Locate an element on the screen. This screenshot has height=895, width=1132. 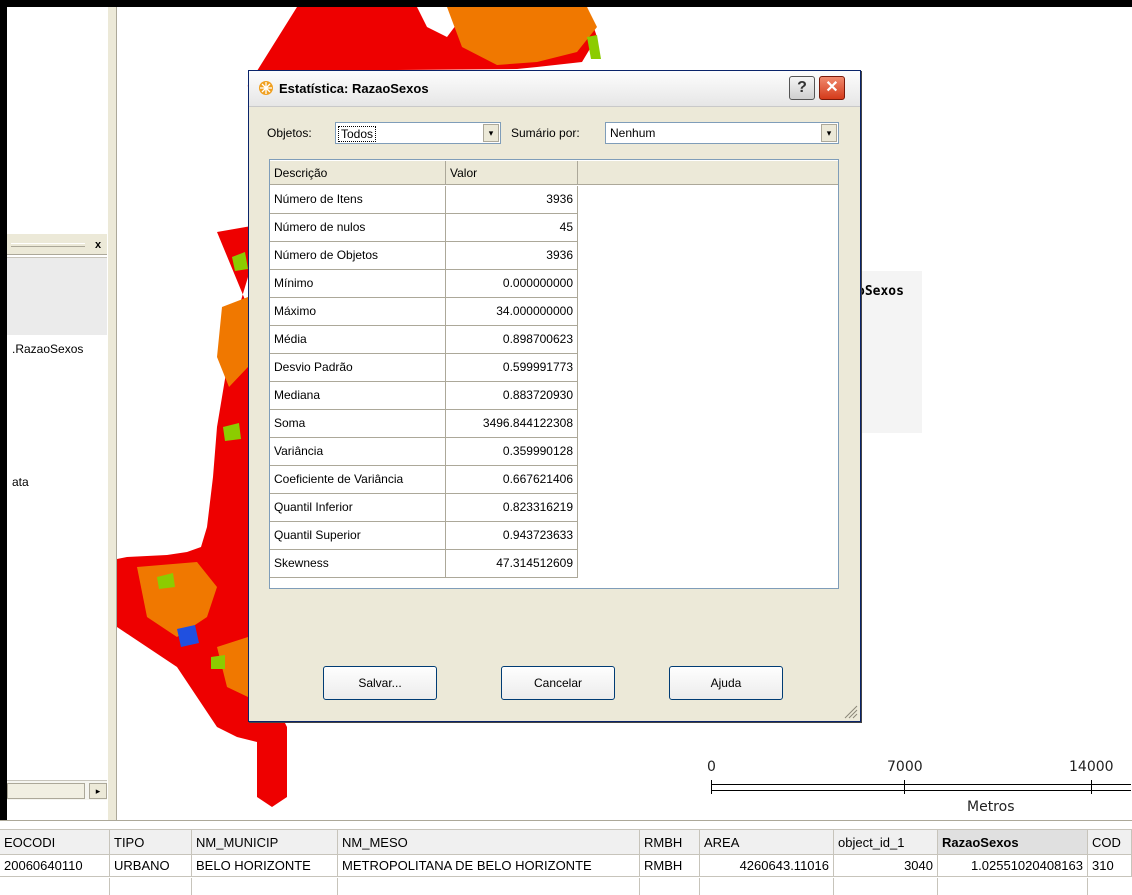
stat-description: Número de Objetos is located at coordinates (358, 256).